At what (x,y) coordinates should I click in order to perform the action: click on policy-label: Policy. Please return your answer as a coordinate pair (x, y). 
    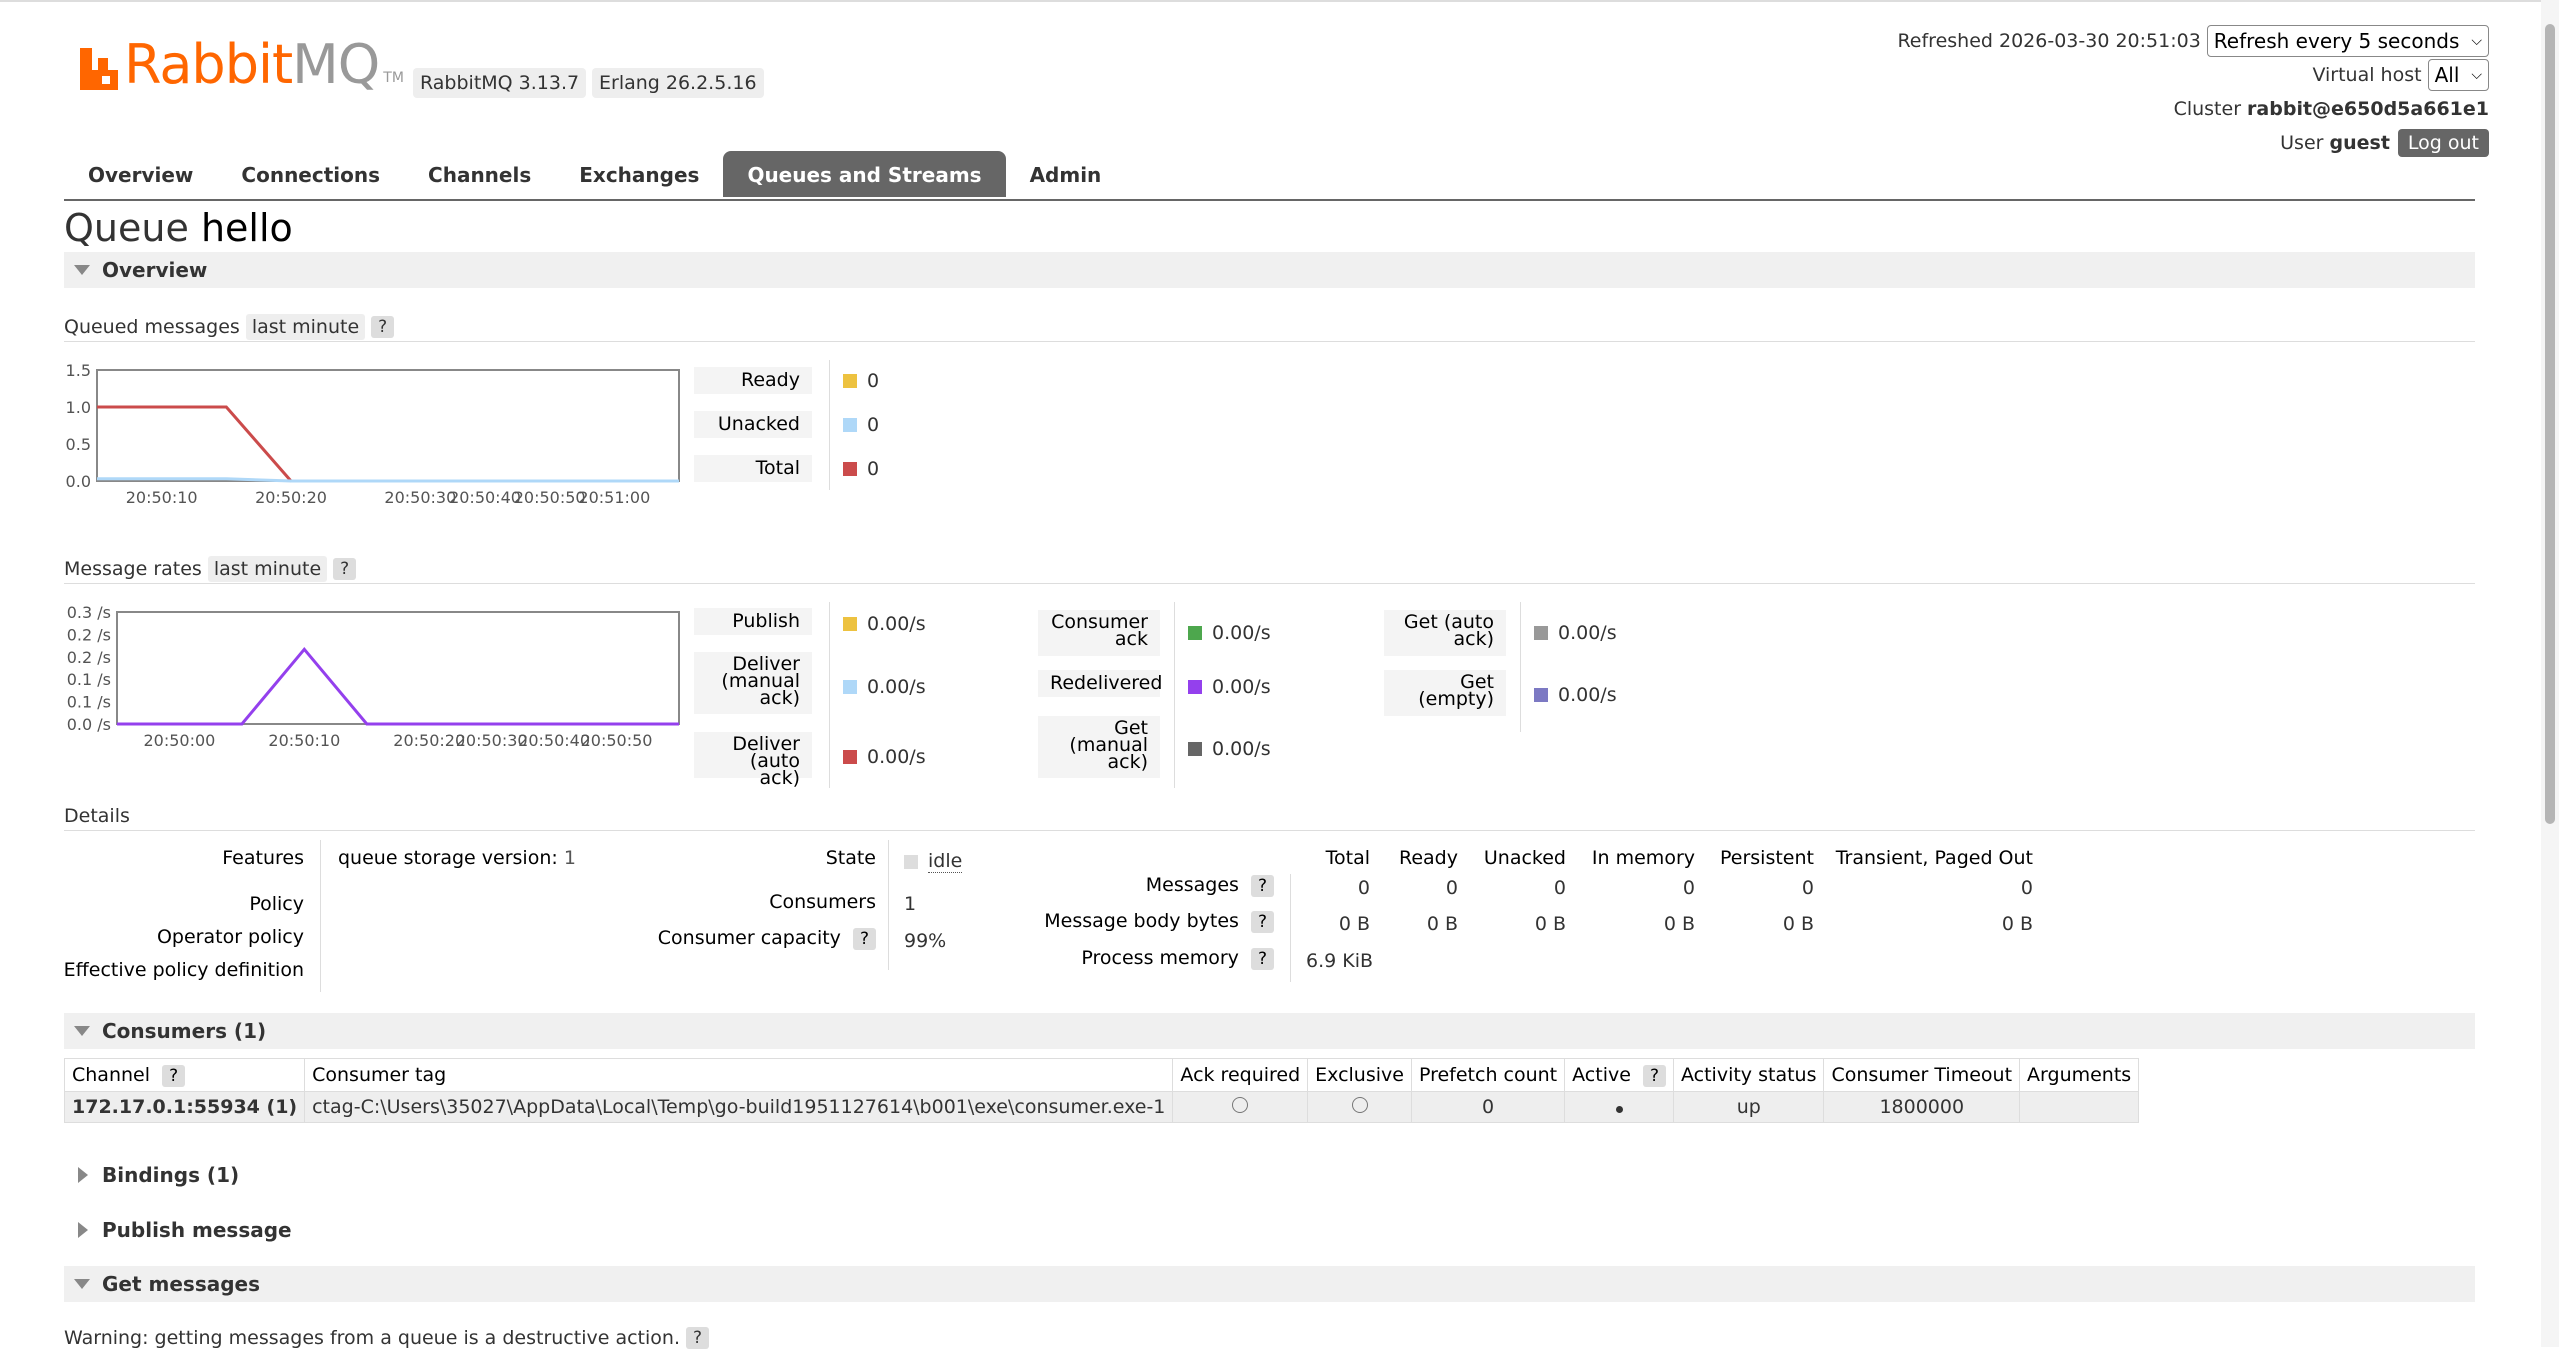
    Looking at the image, I should click on (276, 904).